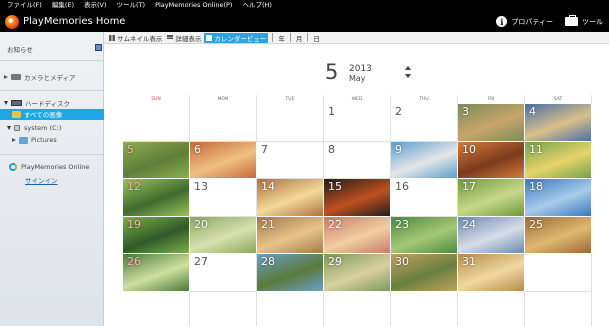  What do you see at coordinates (299, 38) in the screenshot?
I see `period-month-button: 月` at bounding box center [299, 38].